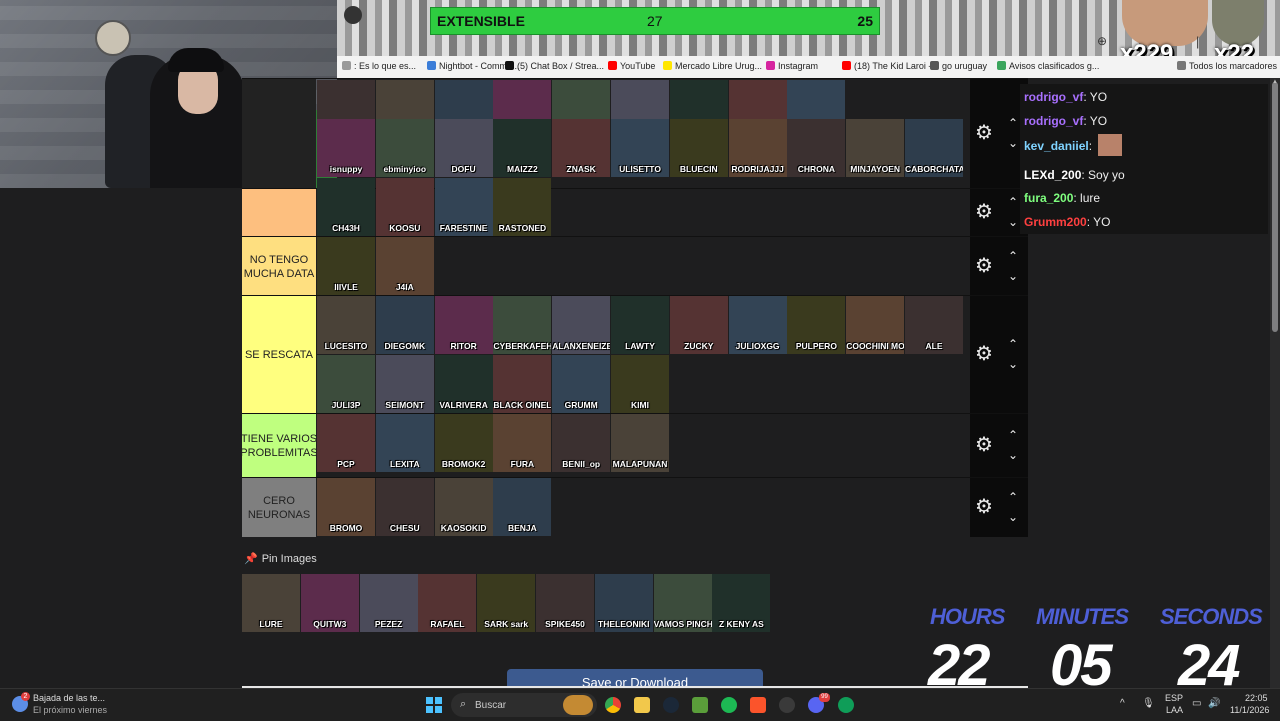  What do you see at coordinates (581, 443) in the screenshot?
I see `tier-image-tile: BENII_op` at bounding box center [581, 443].